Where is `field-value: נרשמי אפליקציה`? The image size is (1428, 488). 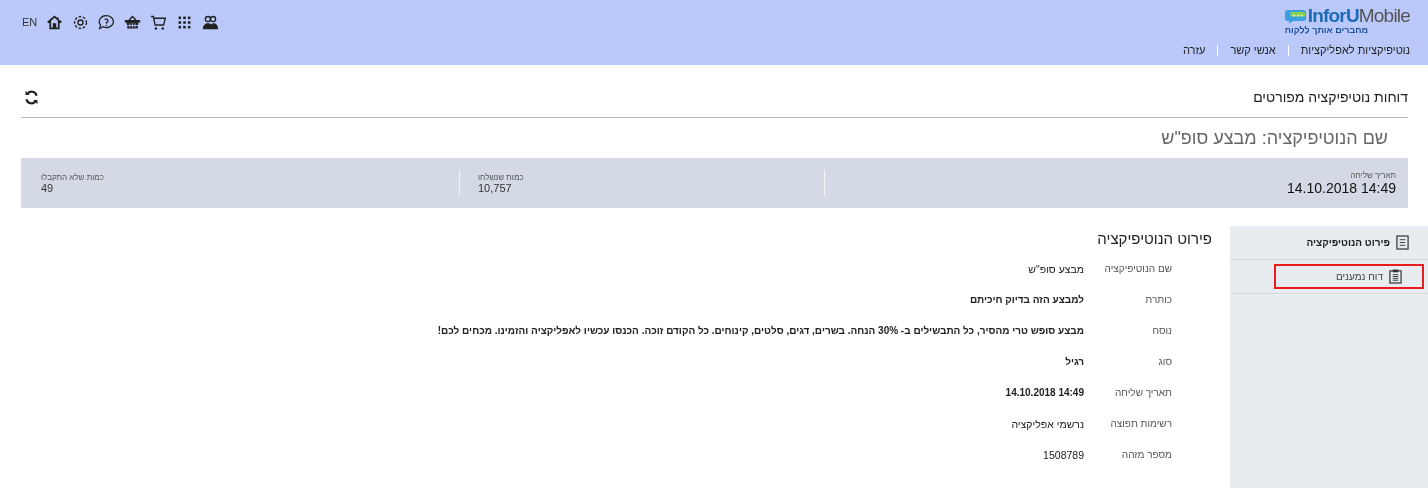 field-value: נרשמי אפליקציה is located at coordinates (1047, 423).